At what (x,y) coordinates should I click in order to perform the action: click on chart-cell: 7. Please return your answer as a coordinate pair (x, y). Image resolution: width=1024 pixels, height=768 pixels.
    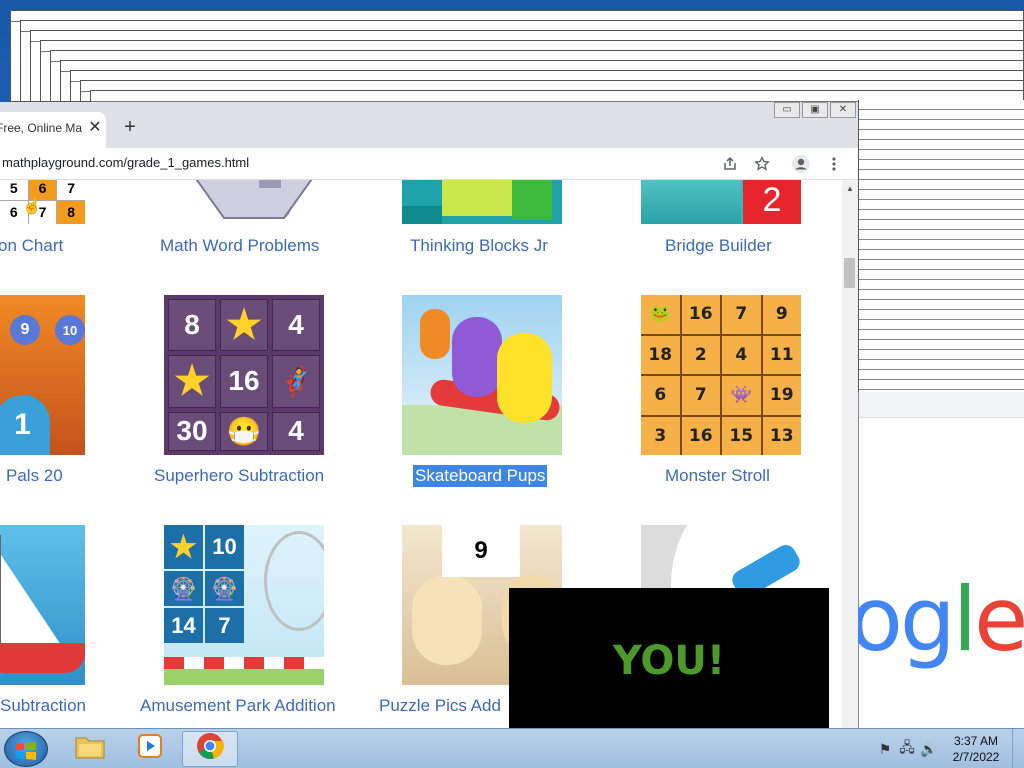
    Looking at the image, I should click on (71, 190).